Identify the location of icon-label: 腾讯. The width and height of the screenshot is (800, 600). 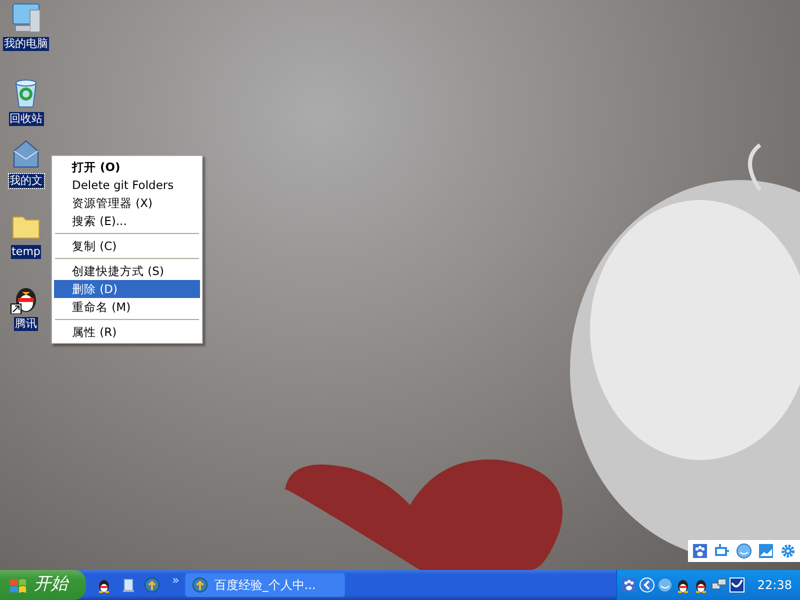
(26, 324).